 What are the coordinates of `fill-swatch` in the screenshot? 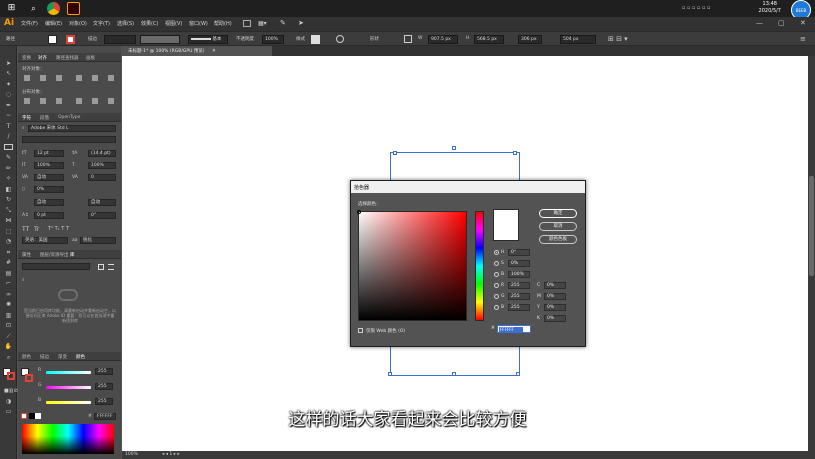 It's located at (52, 39).